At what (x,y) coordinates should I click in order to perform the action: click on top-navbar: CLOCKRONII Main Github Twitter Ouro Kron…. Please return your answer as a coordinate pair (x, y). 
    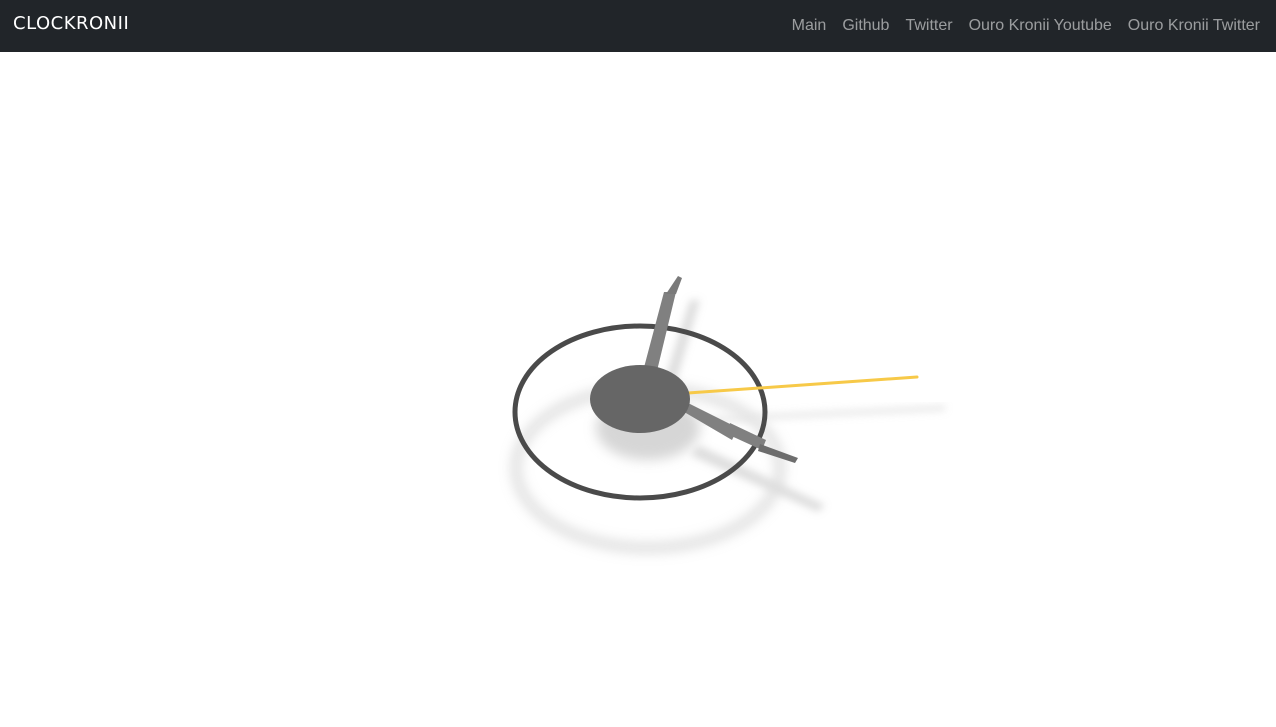
    Looking at the image, I should click on (638, 26).